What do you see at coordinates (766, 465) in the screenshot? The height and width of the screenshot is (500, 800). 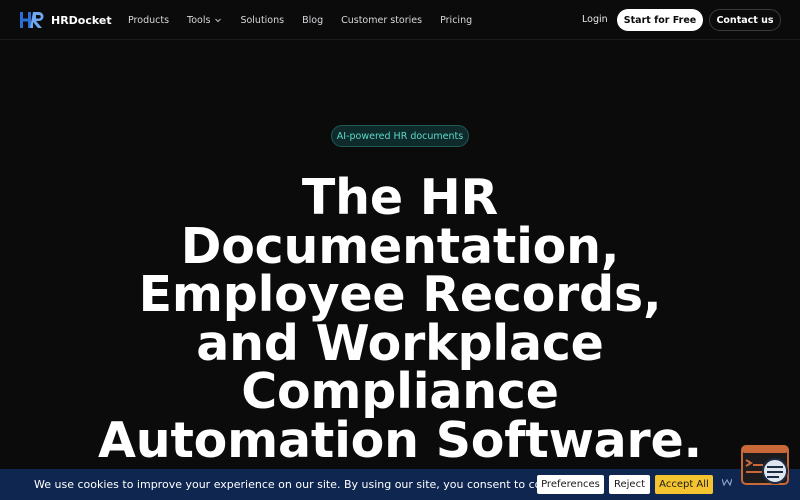 I see `chat-widget-icon` at bounding box center [766, 465].